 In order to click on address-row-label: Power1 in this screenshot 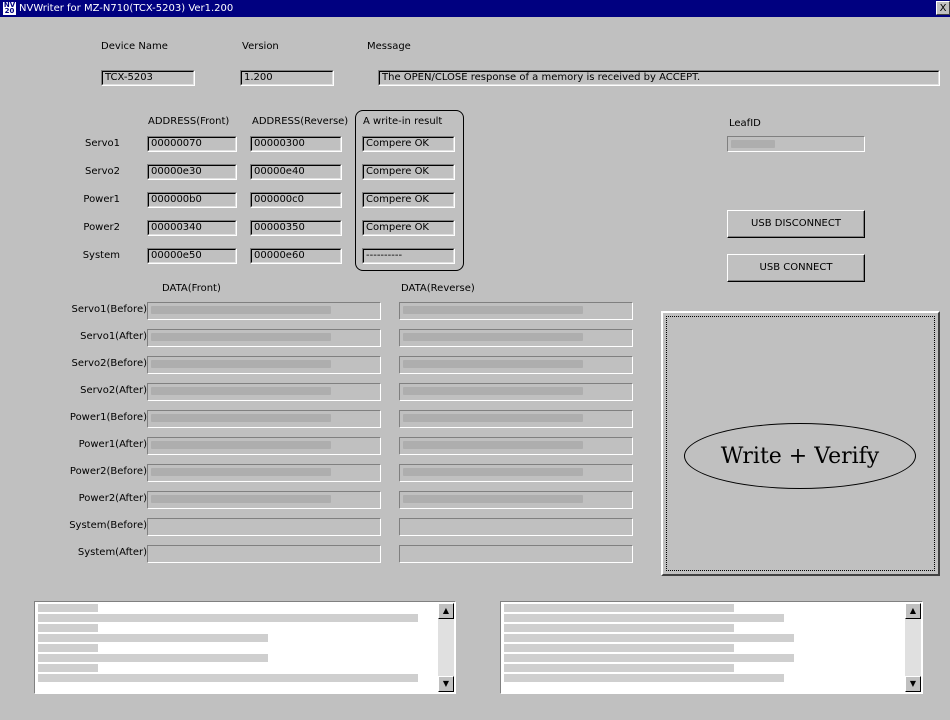, I will do `click(101, 199)`.